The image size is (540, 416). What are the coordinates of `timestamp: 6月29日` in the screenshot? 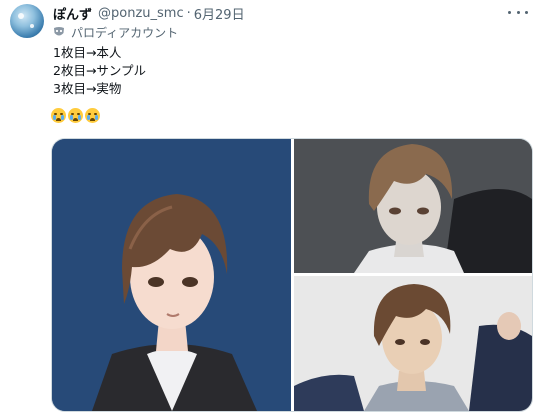 It's located at (219, 13).